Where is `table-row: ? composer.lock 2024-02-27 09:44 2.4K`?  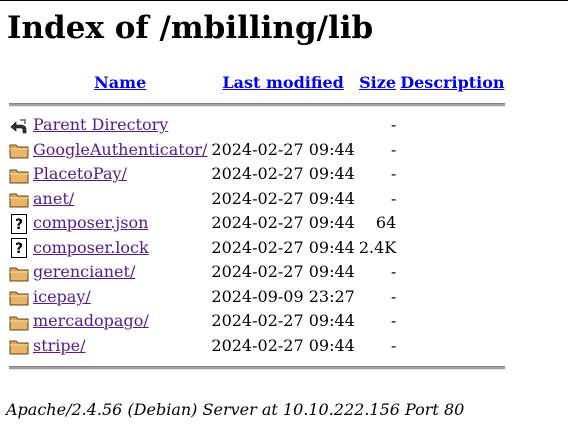 table-row: ? composer.lock 2024-02-27 09:44 2.4K is located at coordinates (257, 248).